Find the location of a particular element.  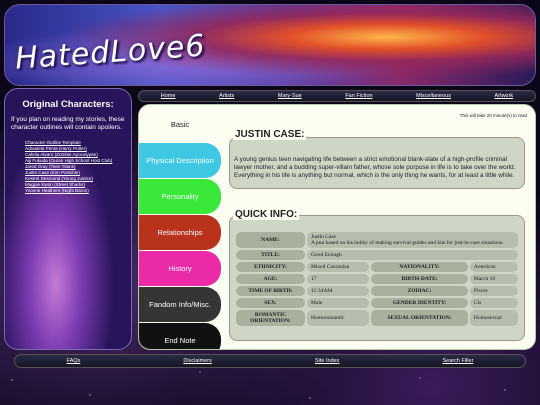

nav-link-fan-fiction: Fan Fiction is located at coordinates (358, 96).